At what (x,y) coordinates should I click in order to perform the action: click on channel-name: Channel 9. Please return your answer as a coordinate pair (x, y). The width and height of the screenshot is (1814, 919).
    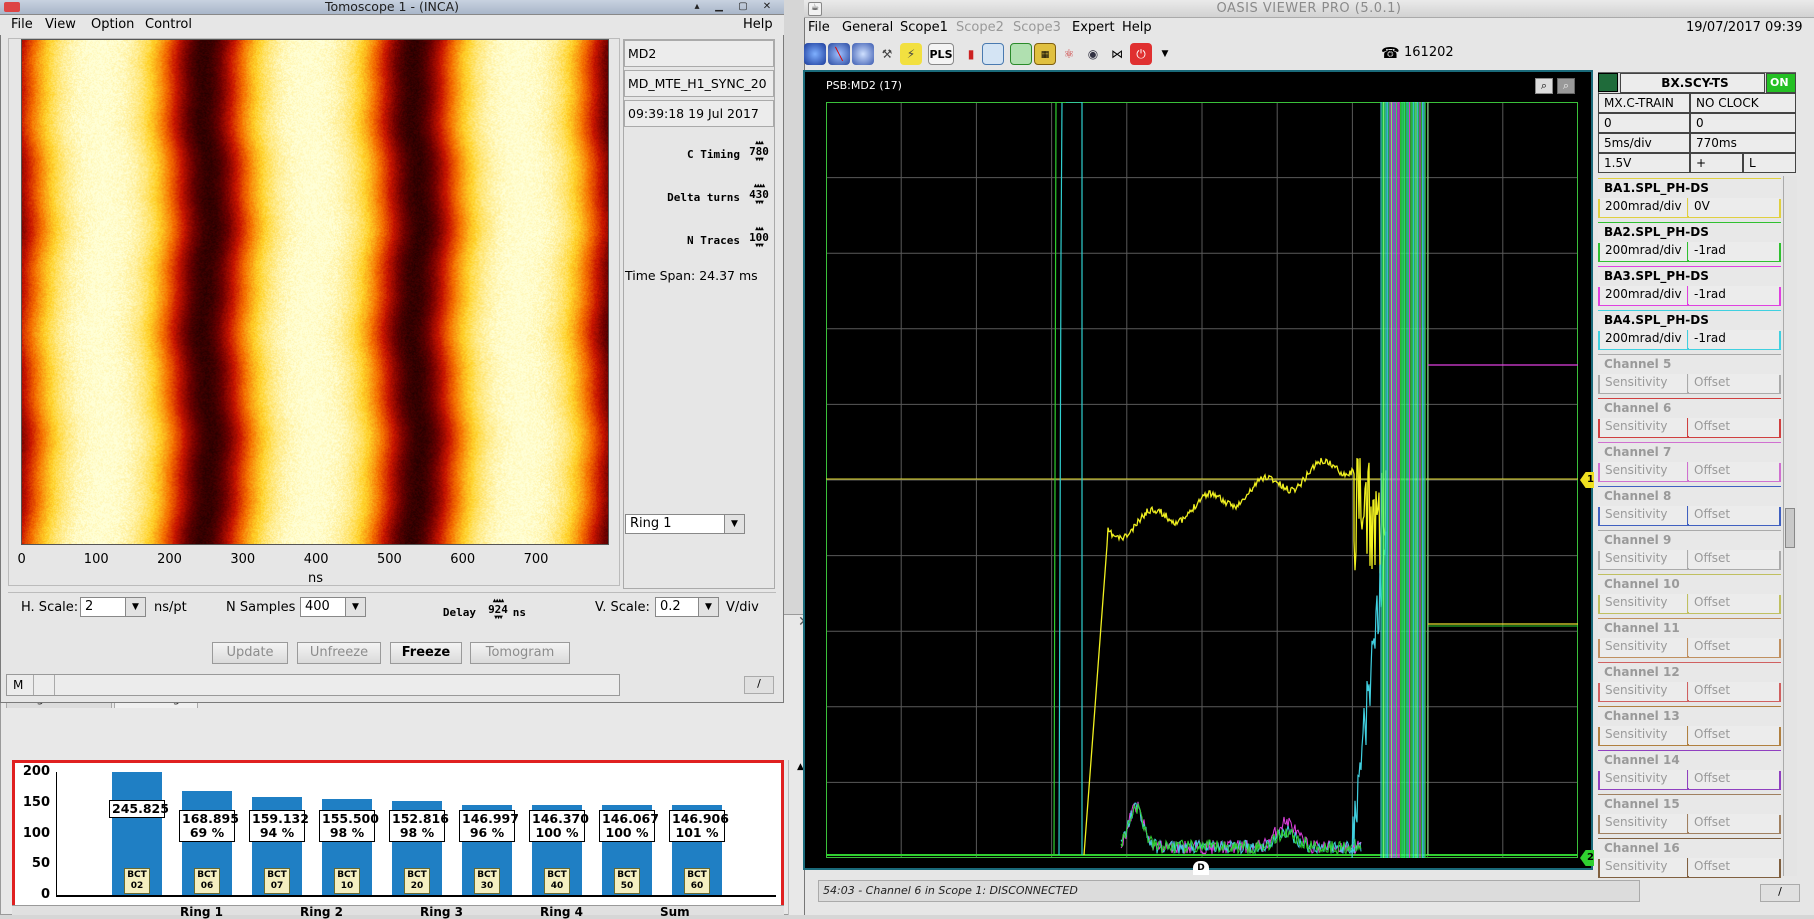
    Looking at the image, I should click on (1689, 541).